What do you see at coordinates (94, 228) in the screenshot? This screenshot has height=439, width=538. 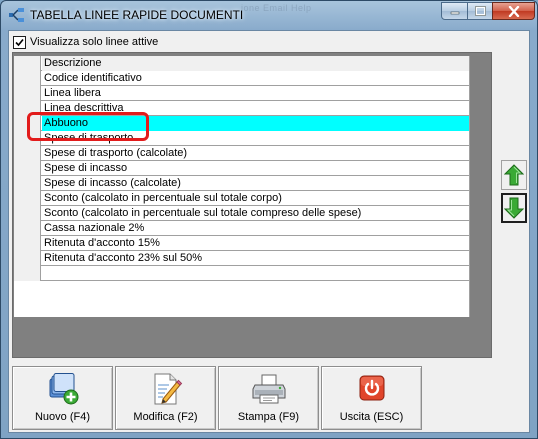 I see `row-description: Cassa nazionale 2%` at bounding box center [94, 228].